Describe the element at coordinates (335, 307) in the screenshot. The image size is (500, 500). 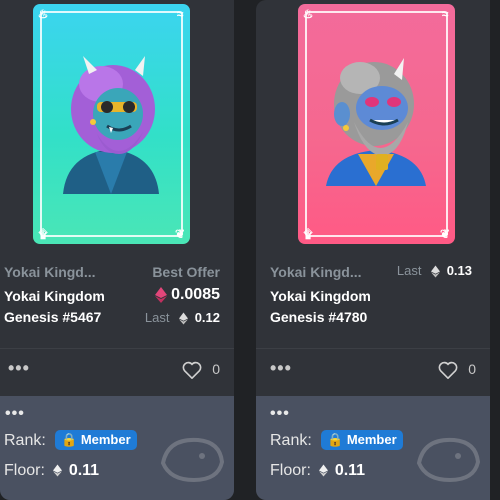
I see `nft-name: Yokai Kingdom Genesis #4780` at that location.